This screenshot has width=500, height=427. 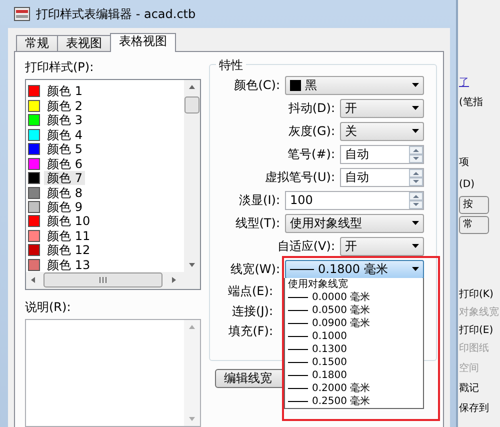 I want to click on background-text: (笔指, so click(x=471, y=103).